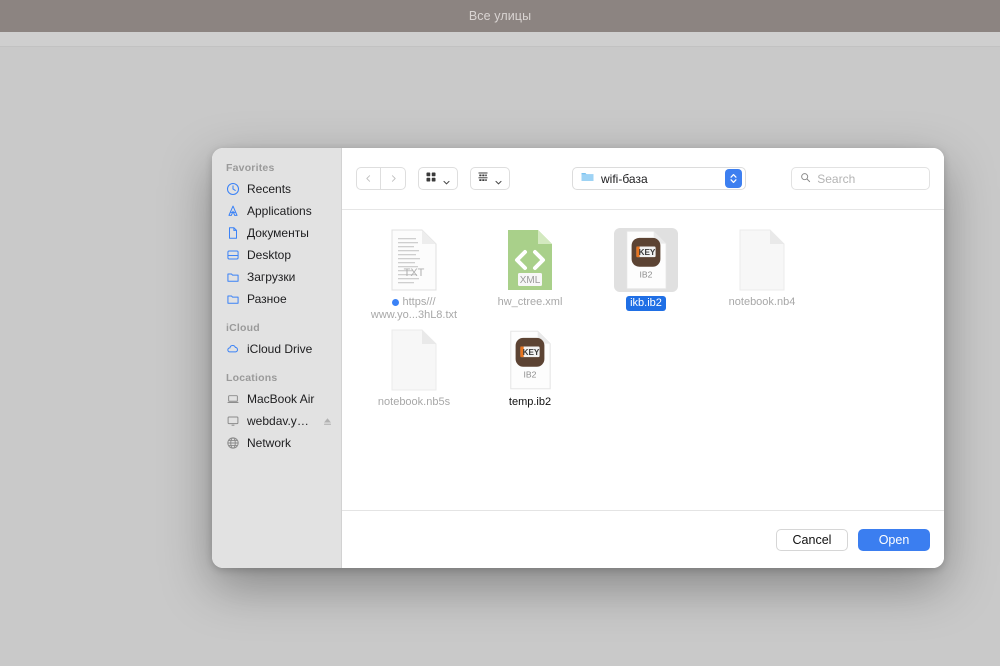  I want to click on sidebar-item-label: MacBook Air, so click(281, 399).